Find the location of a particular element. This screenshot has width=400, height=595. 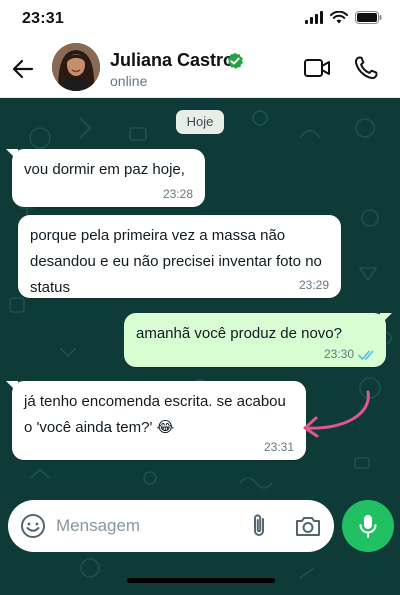

message-time: 23:30 is located at coordinates (338, 354).